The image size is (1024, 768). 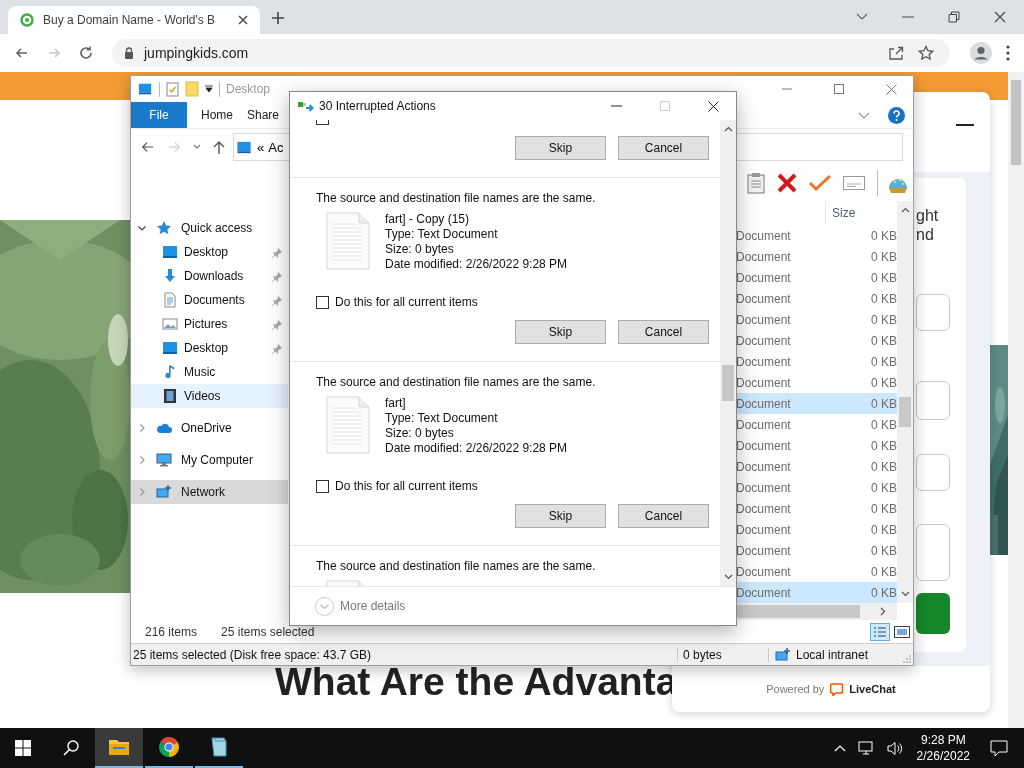 I want to click on start-chat-button, so click(x=933, y=613).